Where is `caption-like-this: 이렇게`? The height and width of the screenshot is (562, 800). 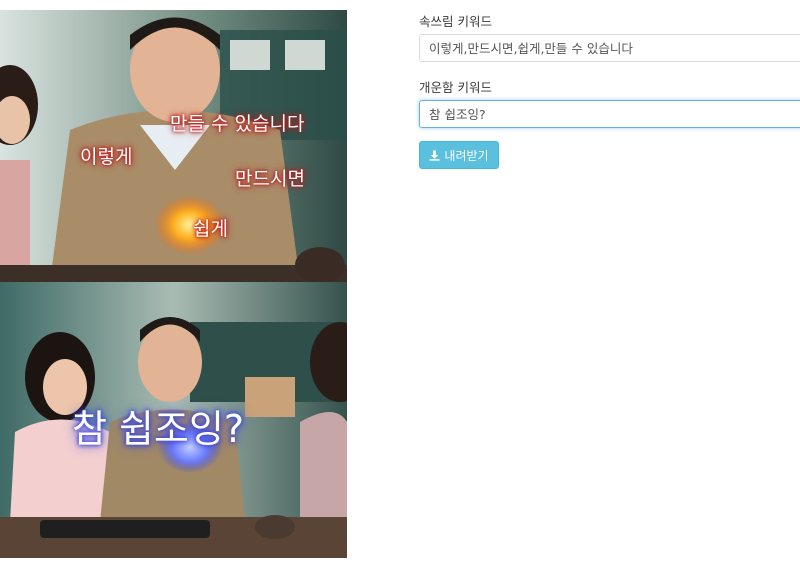 caption-like-this: 이렇게 is located at coordinates (106, 157).